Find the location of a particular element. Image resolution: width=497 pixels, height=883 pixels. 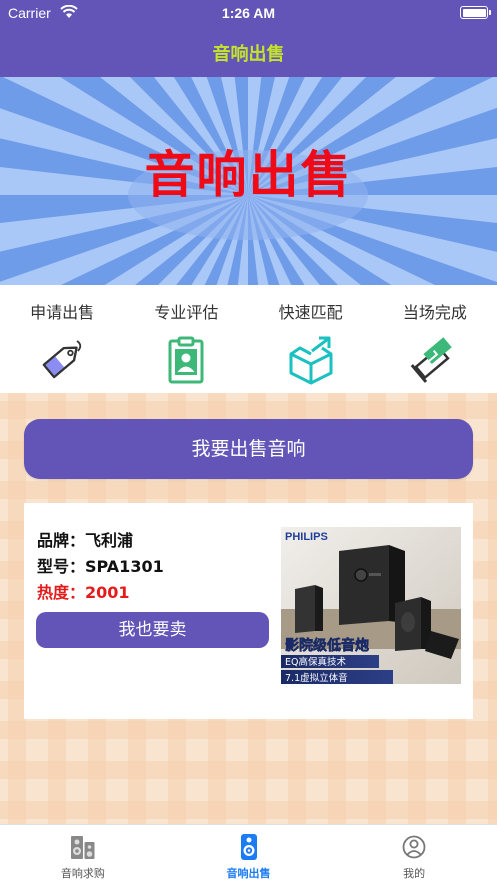

model-value: SPA1301 is located at coordinates (124, 566).